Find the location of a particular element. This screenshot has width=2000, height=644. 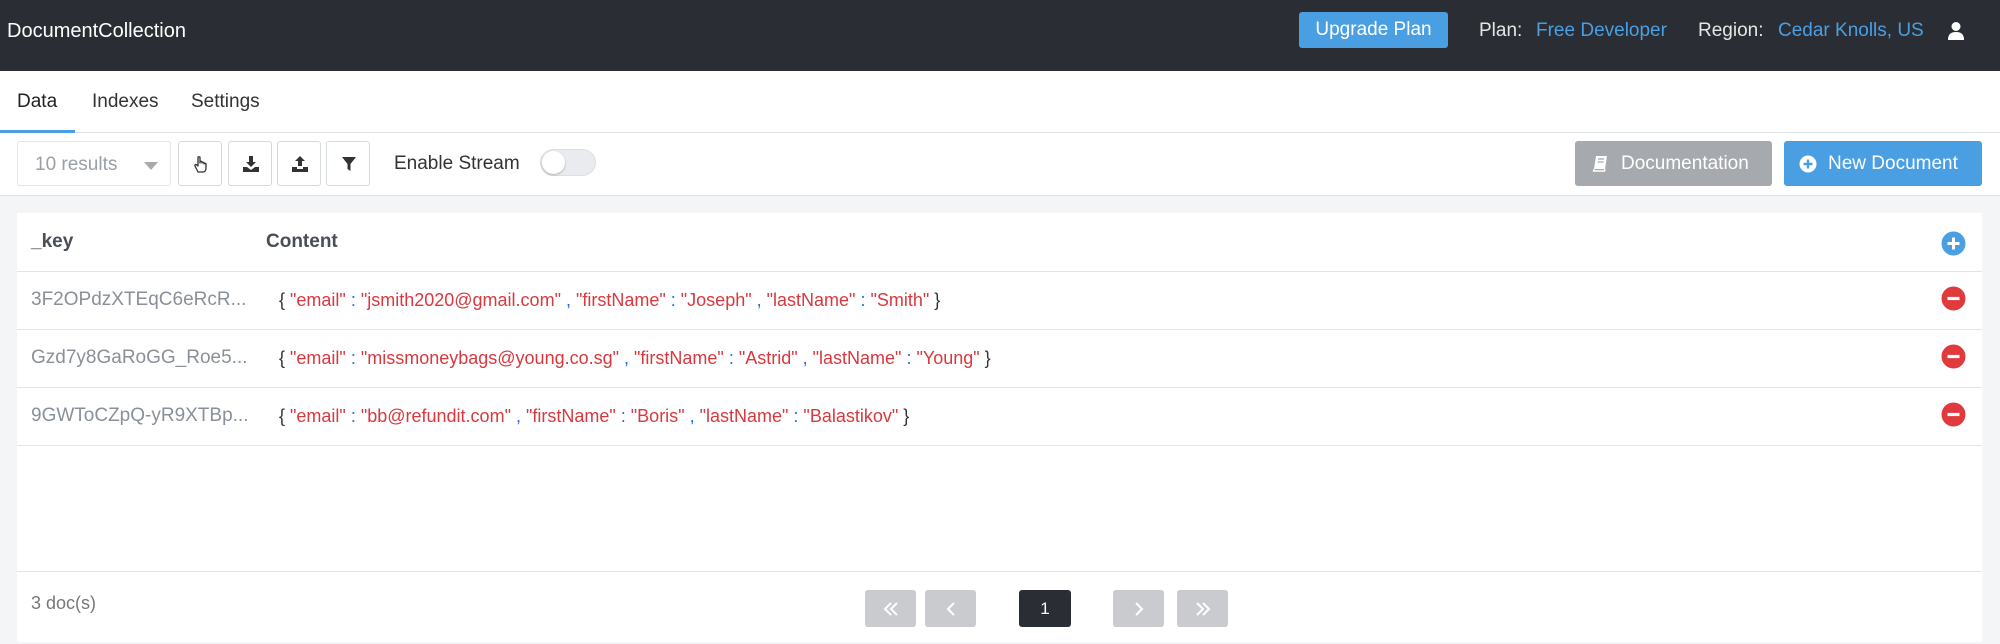

documentation-label: Documentation is located at coordinates (1685, 163).